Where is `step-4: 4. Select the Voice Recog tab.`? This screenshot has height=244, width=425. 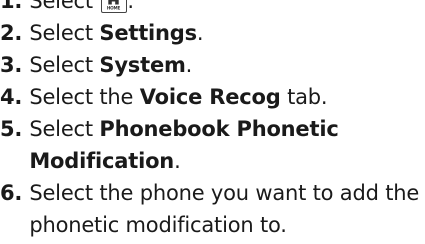
step-4: 4. Select the Voice Recog tab. is located at coordinates (212, 97).